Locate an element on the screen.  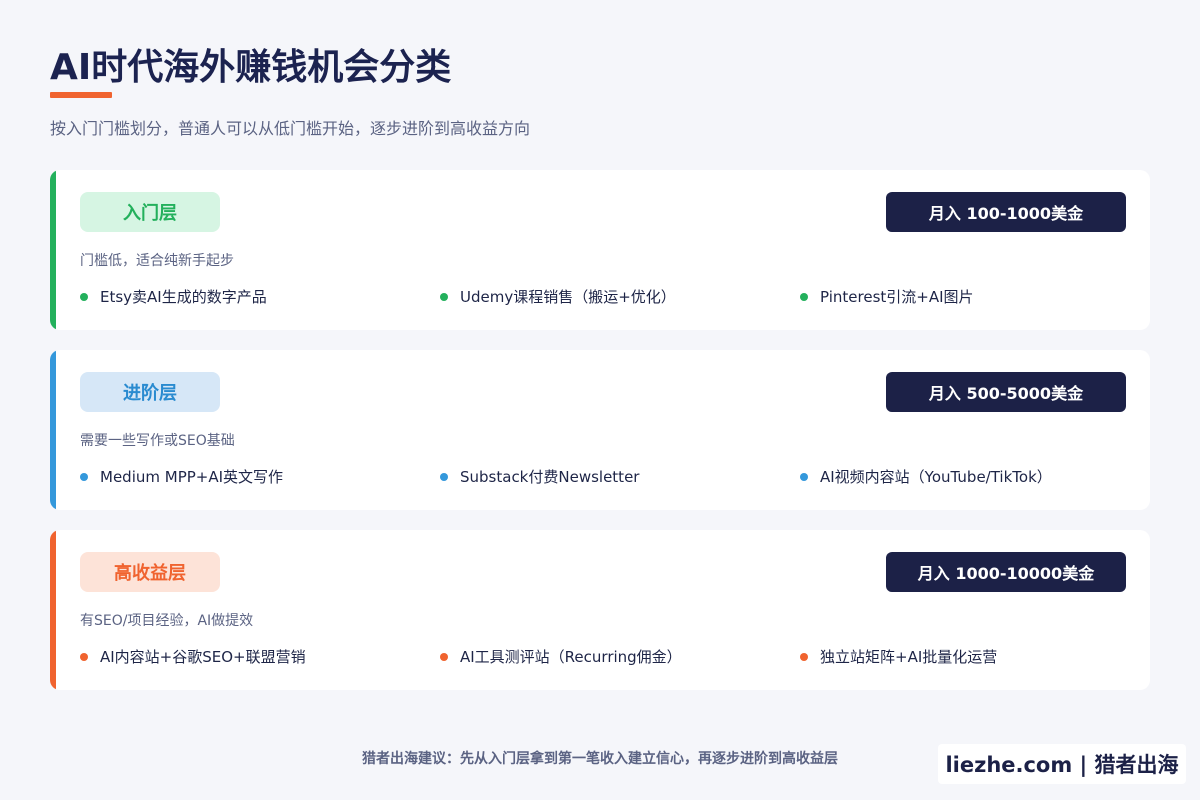
brand-watermark: liezhe.com | 猎者出海 is located at coordinates (1062, 764).